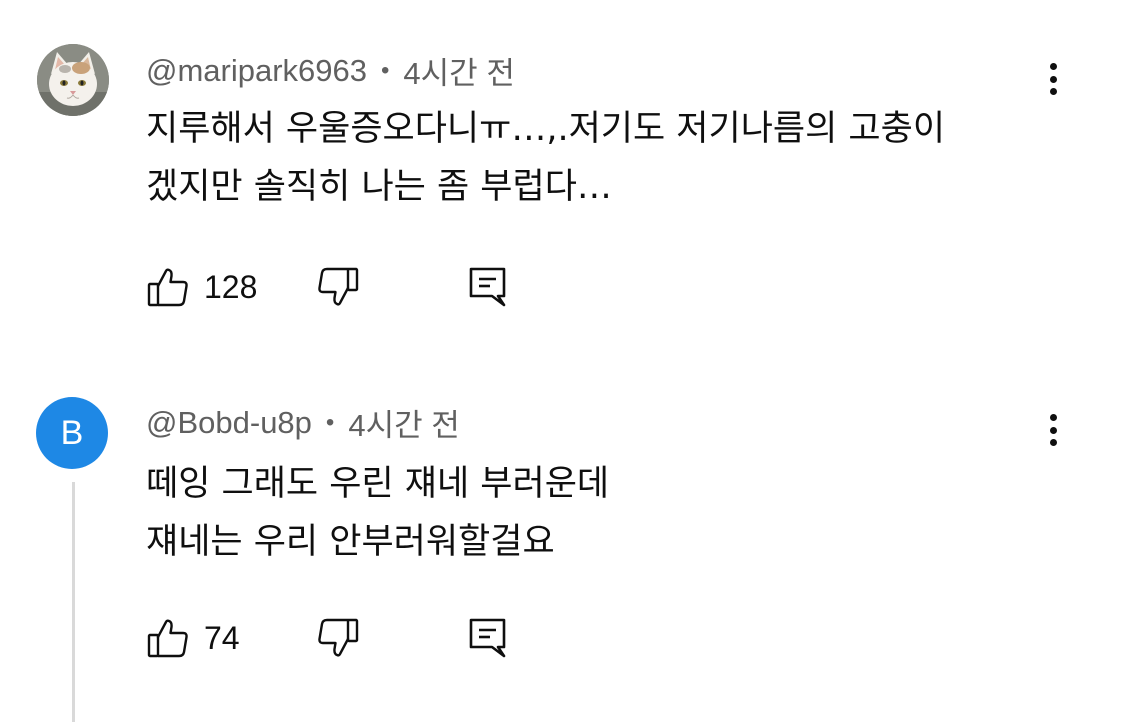 The image size is (1125, 722). I want to click on avatar, so click(73, 80).